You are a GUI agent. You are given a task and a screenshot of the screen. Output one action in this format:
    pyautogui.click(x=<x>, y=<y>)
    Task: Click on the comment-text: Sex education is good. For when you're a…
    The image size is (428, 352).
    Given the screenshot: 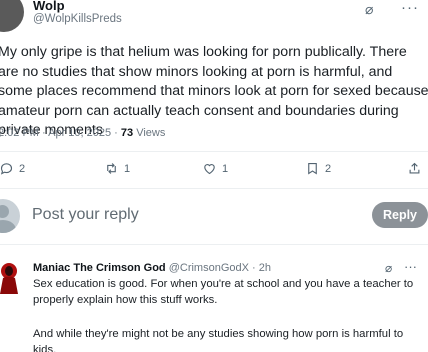 What is the action you would take?
    pyautogui.click(x=223, y=292)
    